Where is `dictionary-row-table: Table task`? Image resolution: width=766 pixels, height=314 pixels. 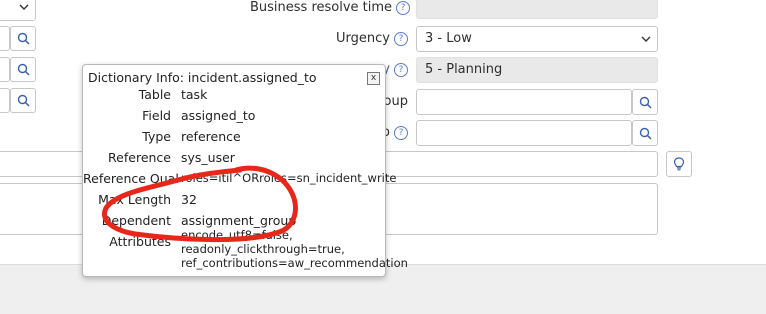
dictionary-row-table: Table task is located at coordinates (235, 97).